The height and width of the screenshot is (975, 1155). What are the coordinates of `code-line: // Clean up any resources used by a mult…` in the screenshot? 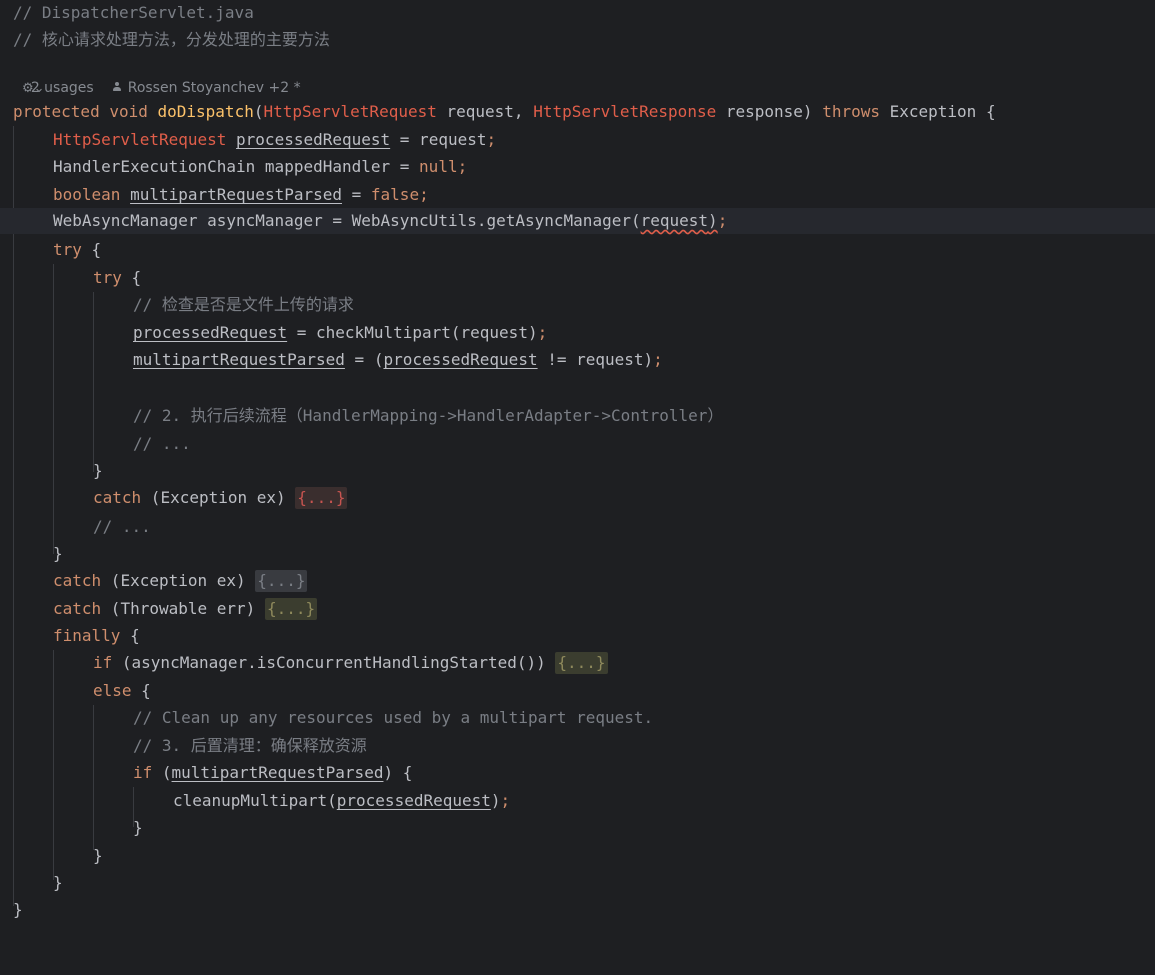 It's located at (577, 718).